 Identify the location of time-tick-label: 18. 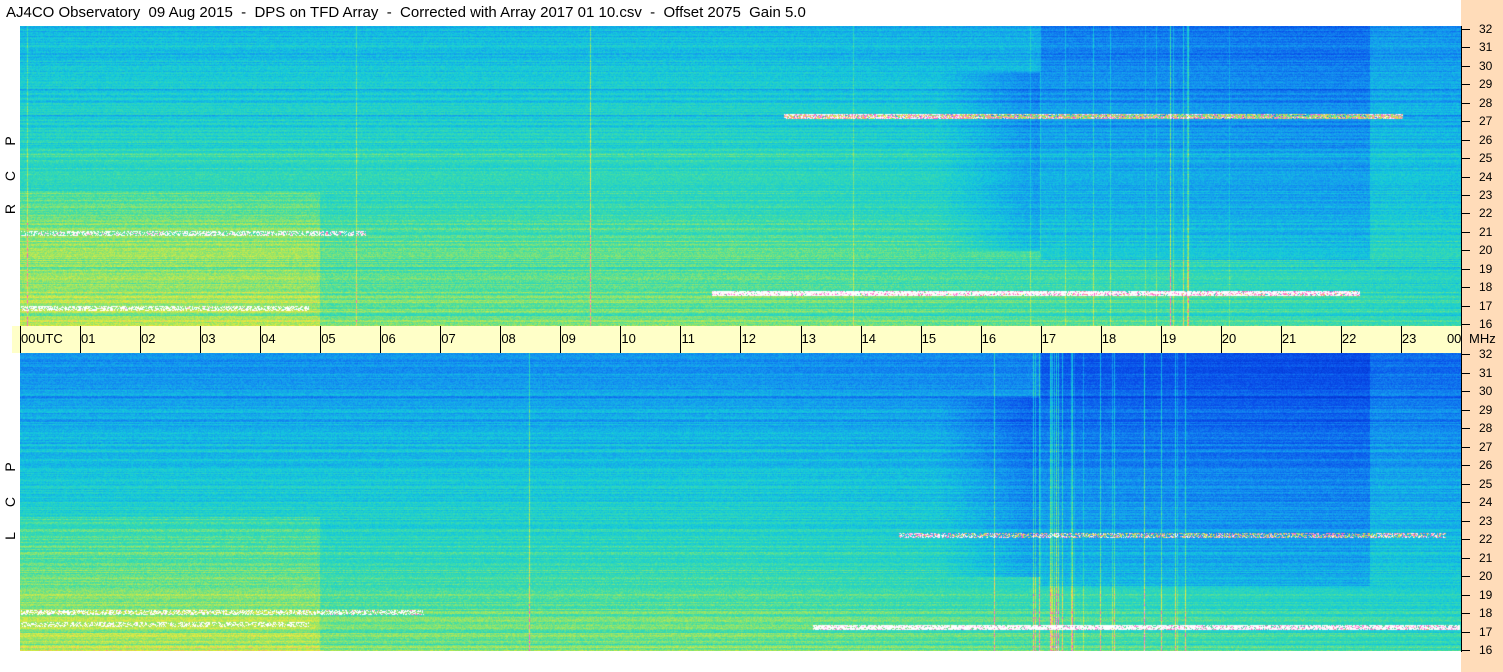
(1109, 338).